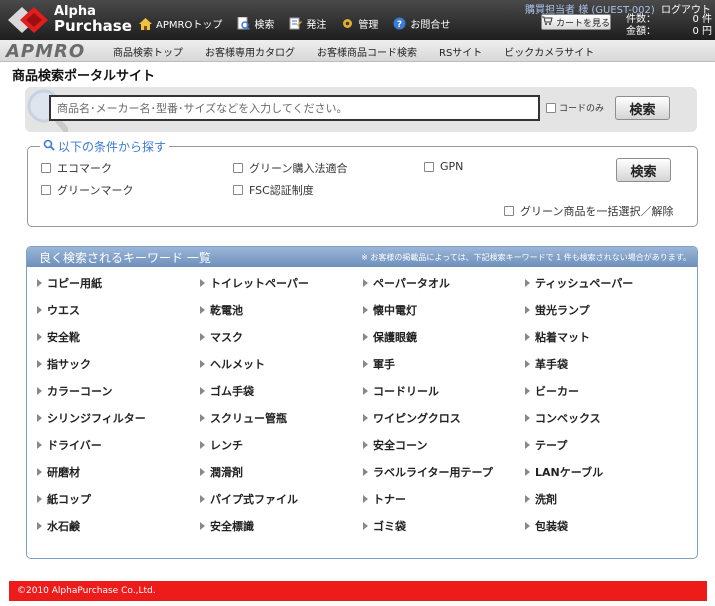 This screenshot has width=715, height=606. I want to click on keyword-link: 革手袋, so click(546, 364).